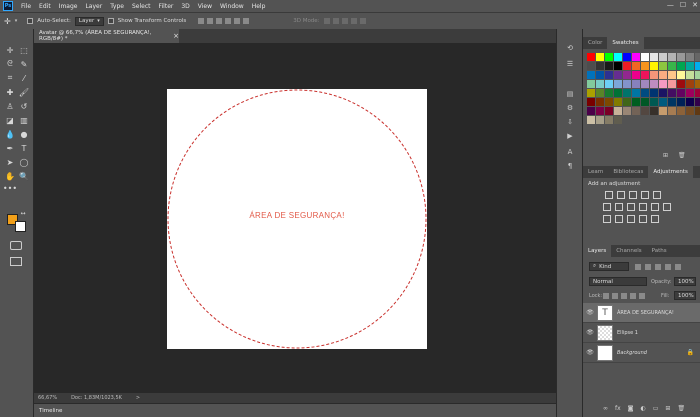 The height and width of the screenshot is (417, 700). Describe the element at coordinates (141, 6) in the screenshot. I see `menu-select: Select` at that location.